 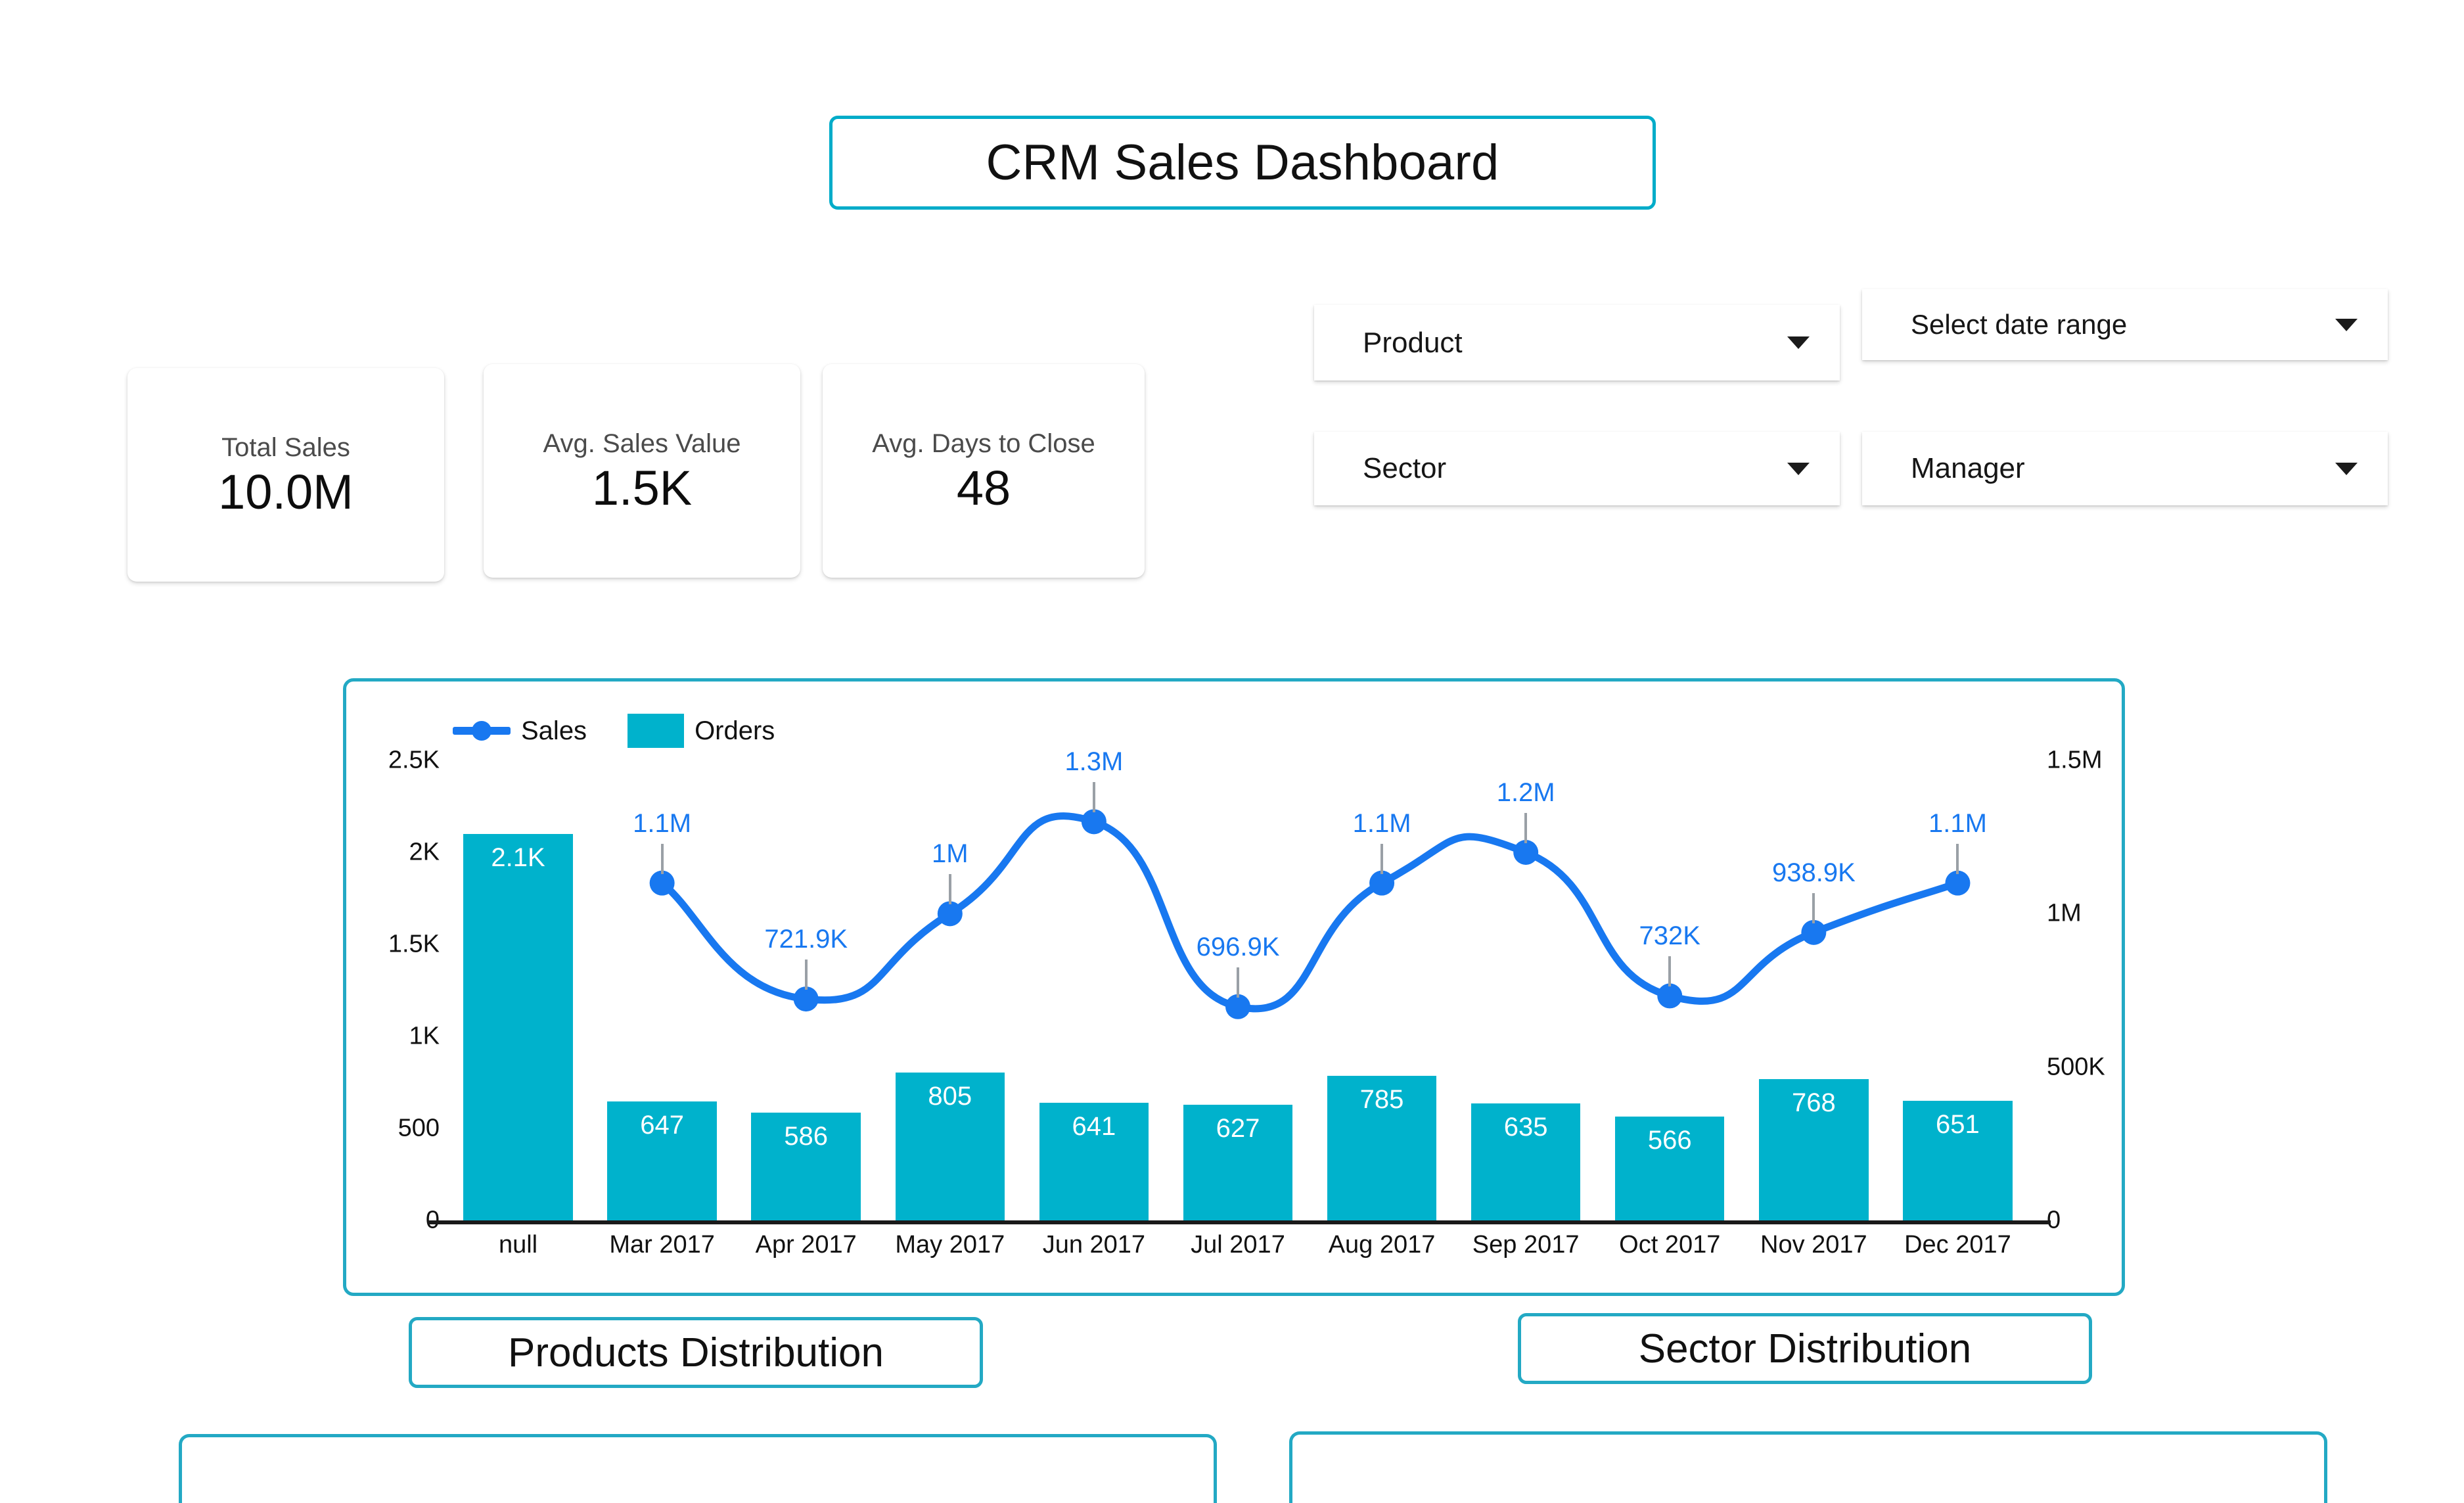 I want to click on kpi-label: Avg. Sales Value, so click(x=642, y=444).